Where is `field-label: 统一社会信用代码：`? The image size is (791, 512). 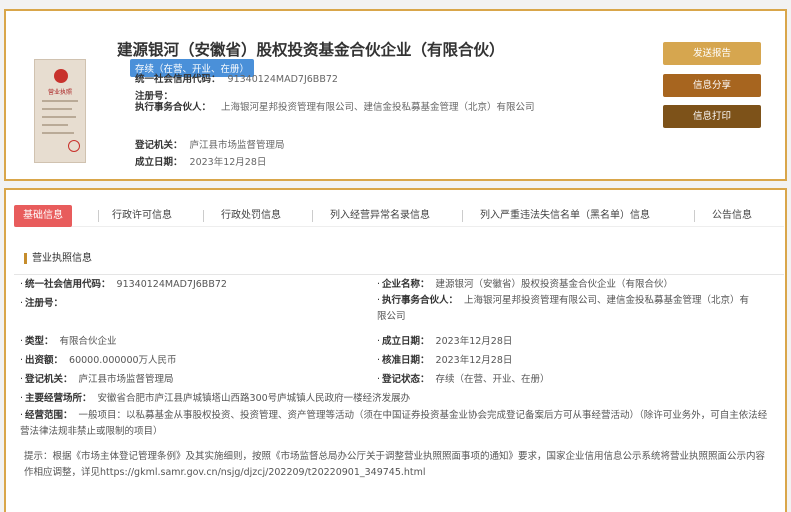 field-label: 统一社会信用代码： is located at coordinates (68, 284).